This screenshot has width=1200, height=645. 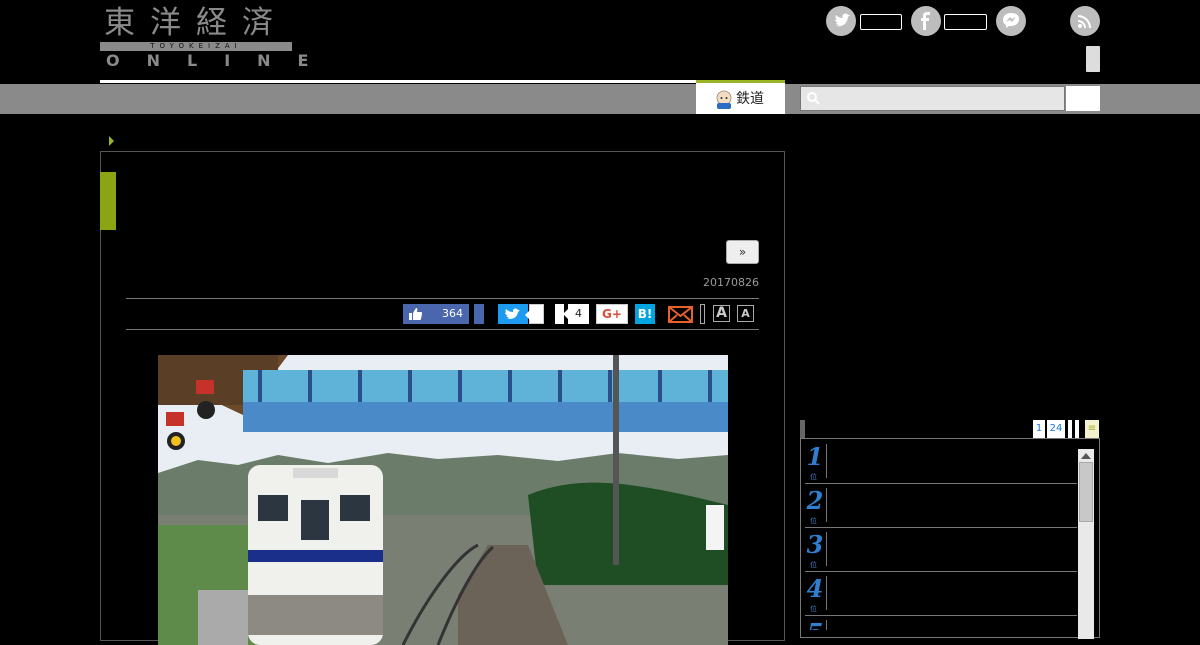 I want to click on nav-top-line, so click(x=398, y=81).